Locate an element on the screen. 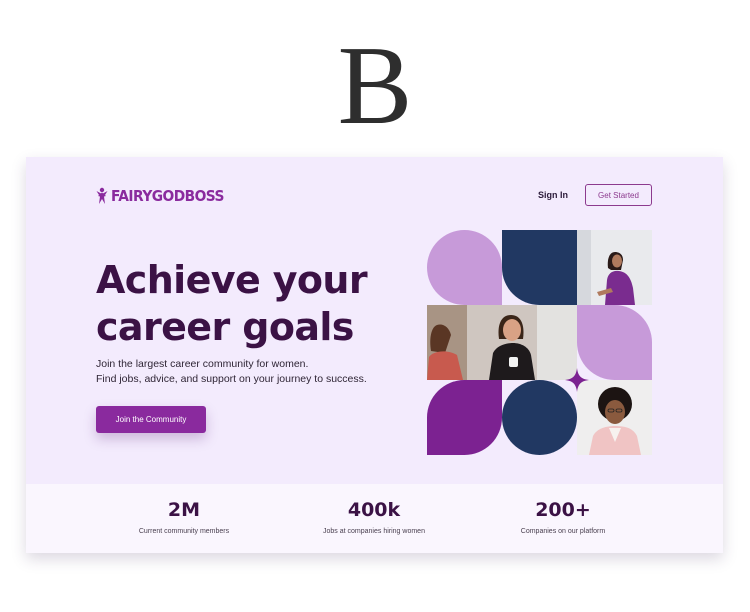 This screenshot has width=750, height=612. fairy-logo-icon is located at coordinates (102, 195).